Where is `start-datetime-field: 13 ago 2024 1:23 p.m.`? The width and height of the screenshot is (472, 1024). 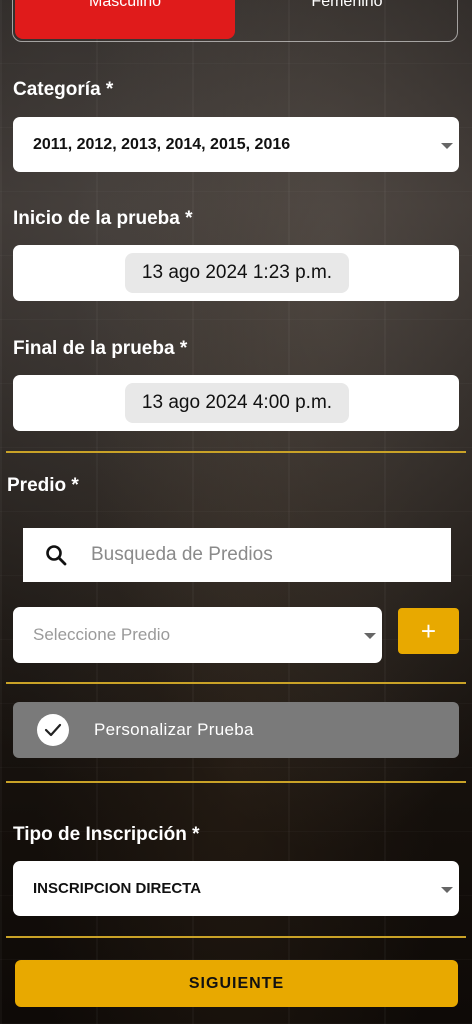
start-datetime-field: 13 ago 2024 1:23 p.m. is located at coordinates (236, 273).